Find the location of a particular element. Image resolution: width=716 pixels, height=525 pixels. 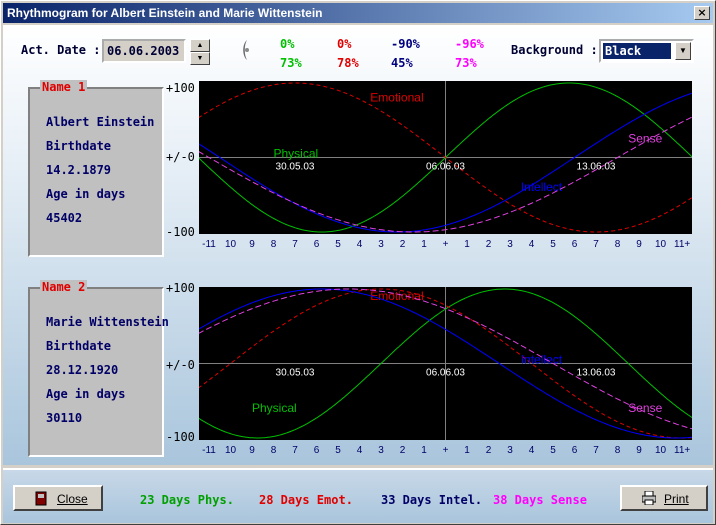

chart1-ytick-mid: +/-0 is located at coordinates (180, 157).